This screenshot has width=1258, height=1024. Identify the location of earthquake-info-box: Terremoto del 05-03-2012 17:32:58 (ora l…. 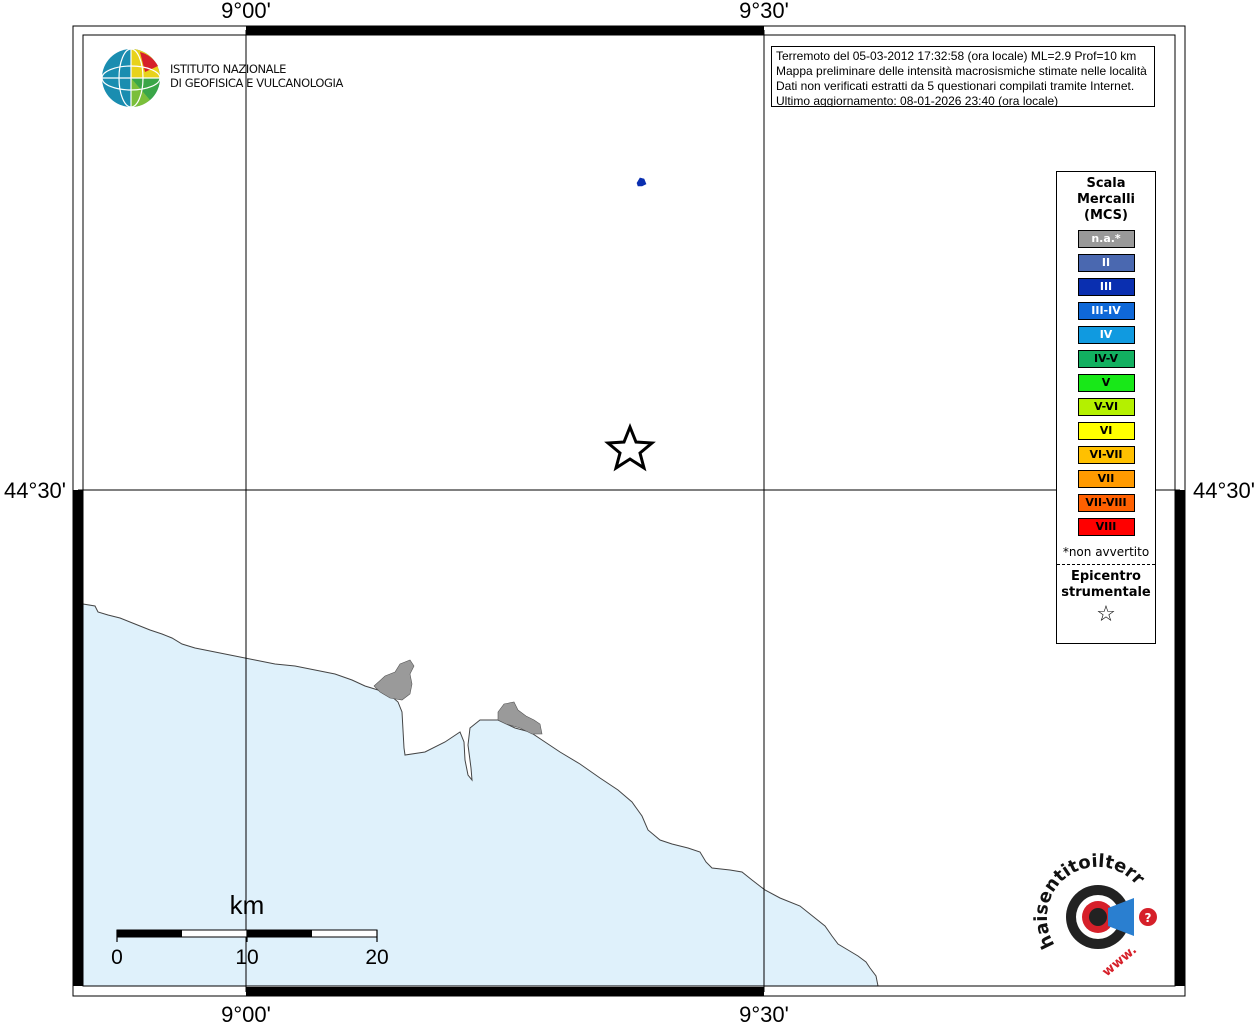
(963, 76).